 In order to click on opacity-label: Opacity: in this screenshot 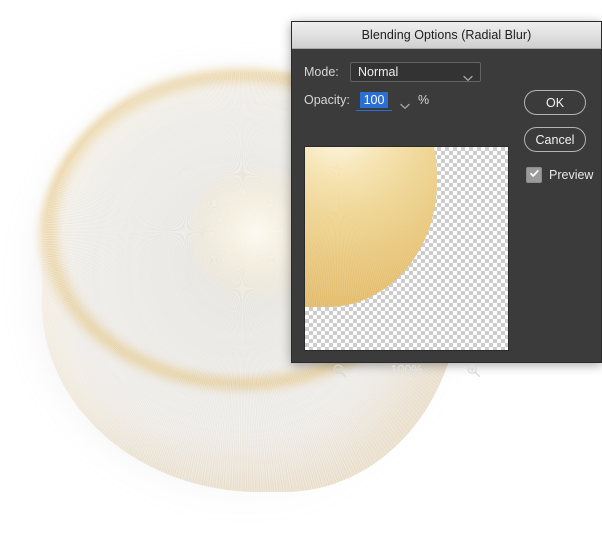, I will do `click(327, 99)`.